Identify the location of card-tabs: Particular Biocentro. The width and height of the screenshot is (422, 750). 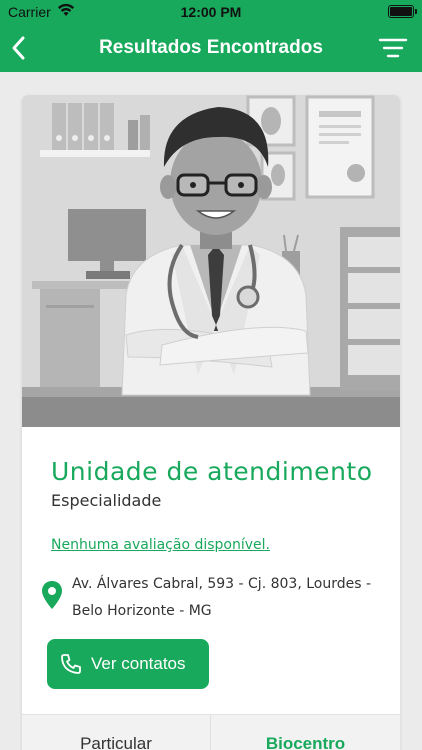
(211, 732).